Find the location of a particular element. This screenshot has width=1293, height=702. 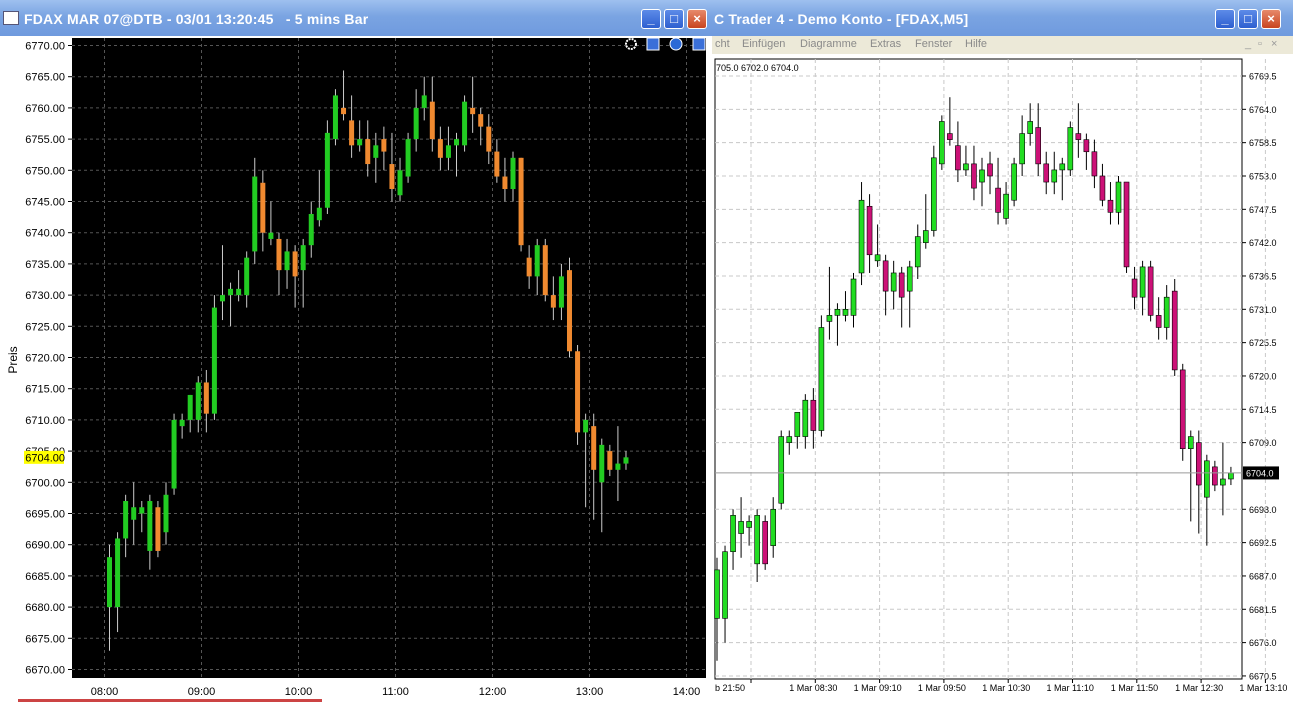

right-y-tick-label: 6676.0 is located at coordinates (1263, 643).